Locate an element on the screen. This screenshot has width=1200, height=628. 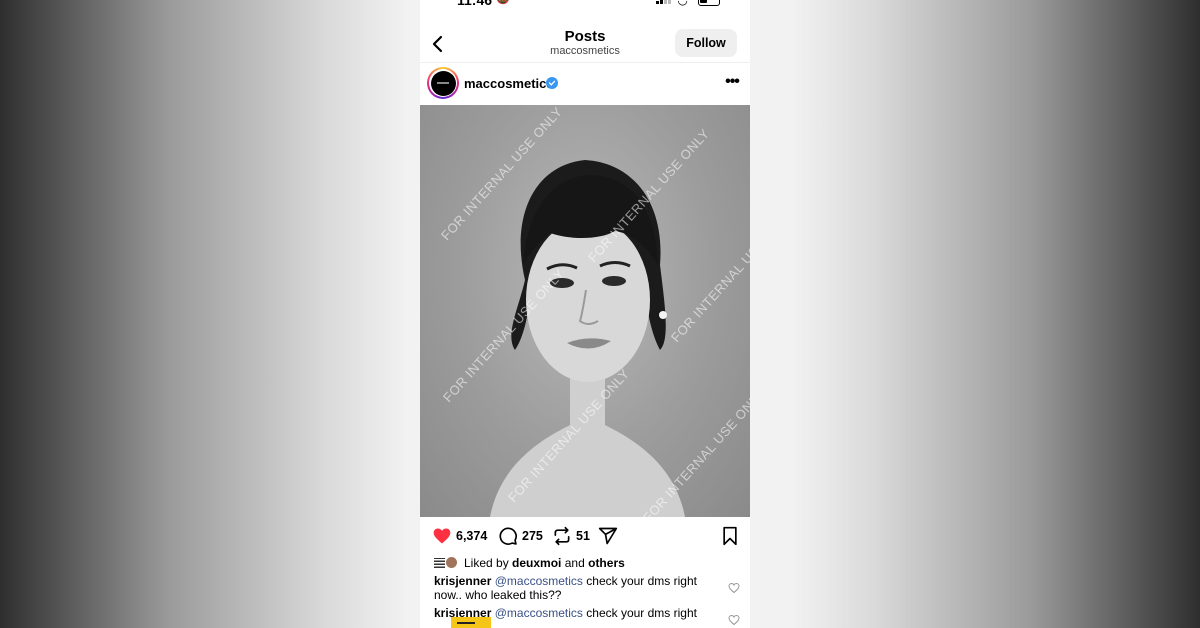
liked-by-and: and is located at coordinates (574, 563).